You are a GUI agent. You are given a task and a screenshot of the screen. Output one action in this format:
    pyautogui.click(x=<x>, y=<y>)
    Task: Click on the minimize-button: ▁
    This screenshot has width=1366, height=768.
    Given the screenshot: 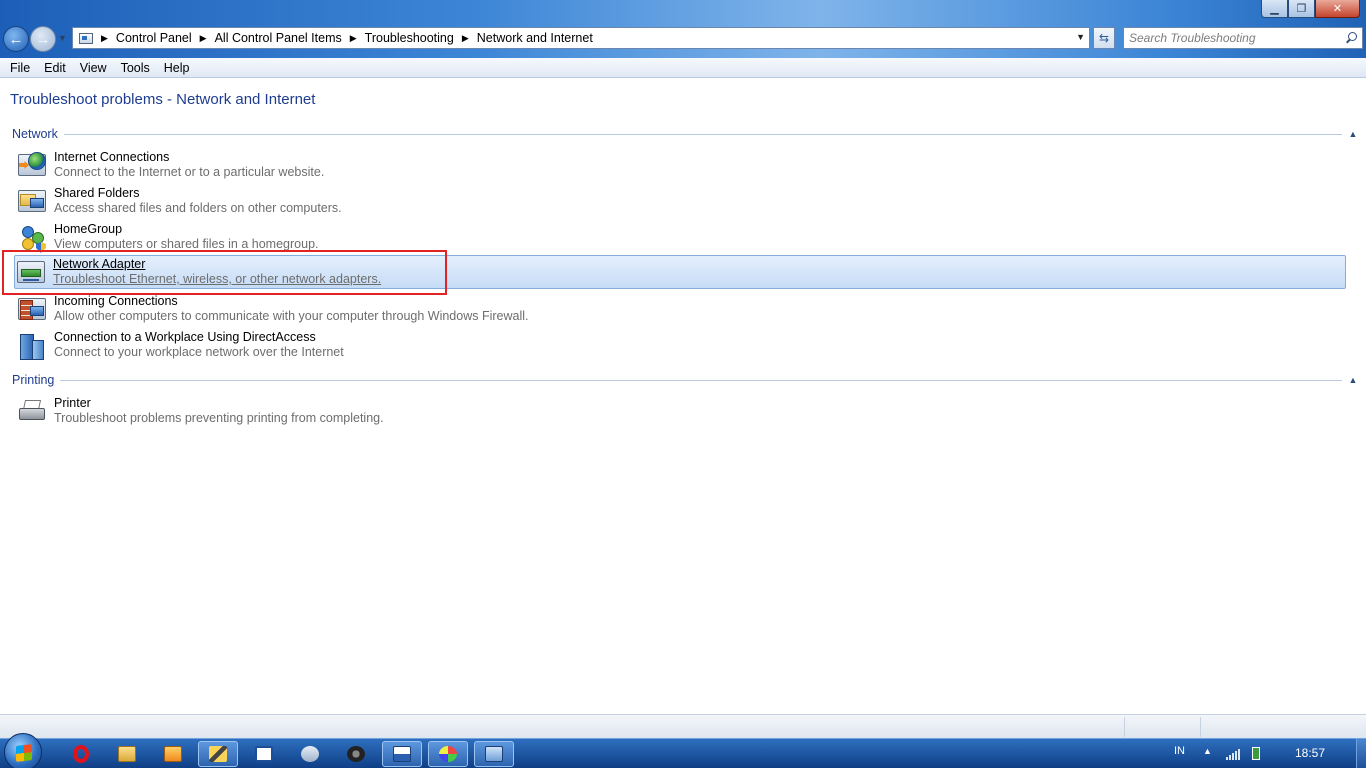 What is the action you would take?
    pyautogui.click(x=1274, y=9)
    